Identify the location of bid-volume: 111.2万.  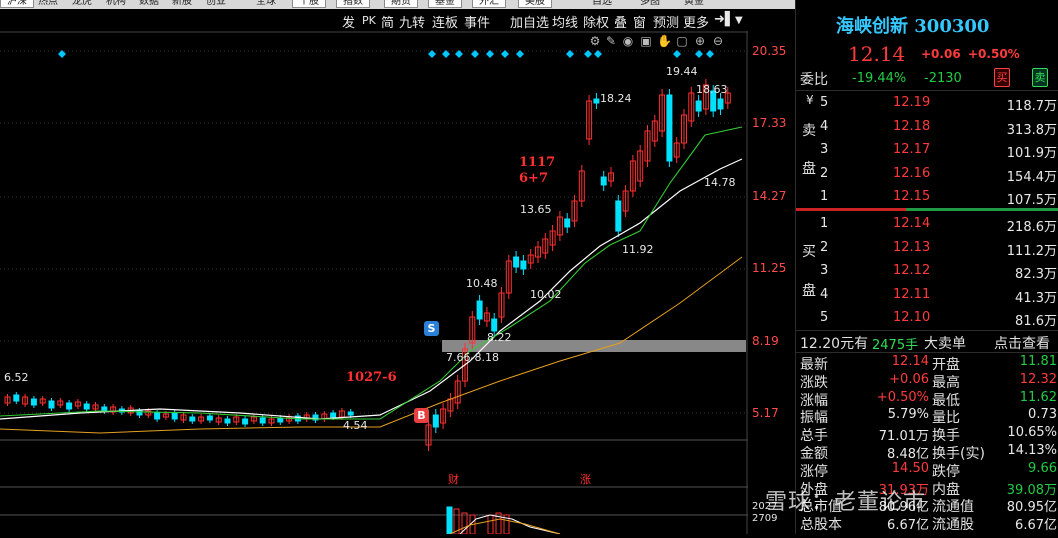
(1031, 251).